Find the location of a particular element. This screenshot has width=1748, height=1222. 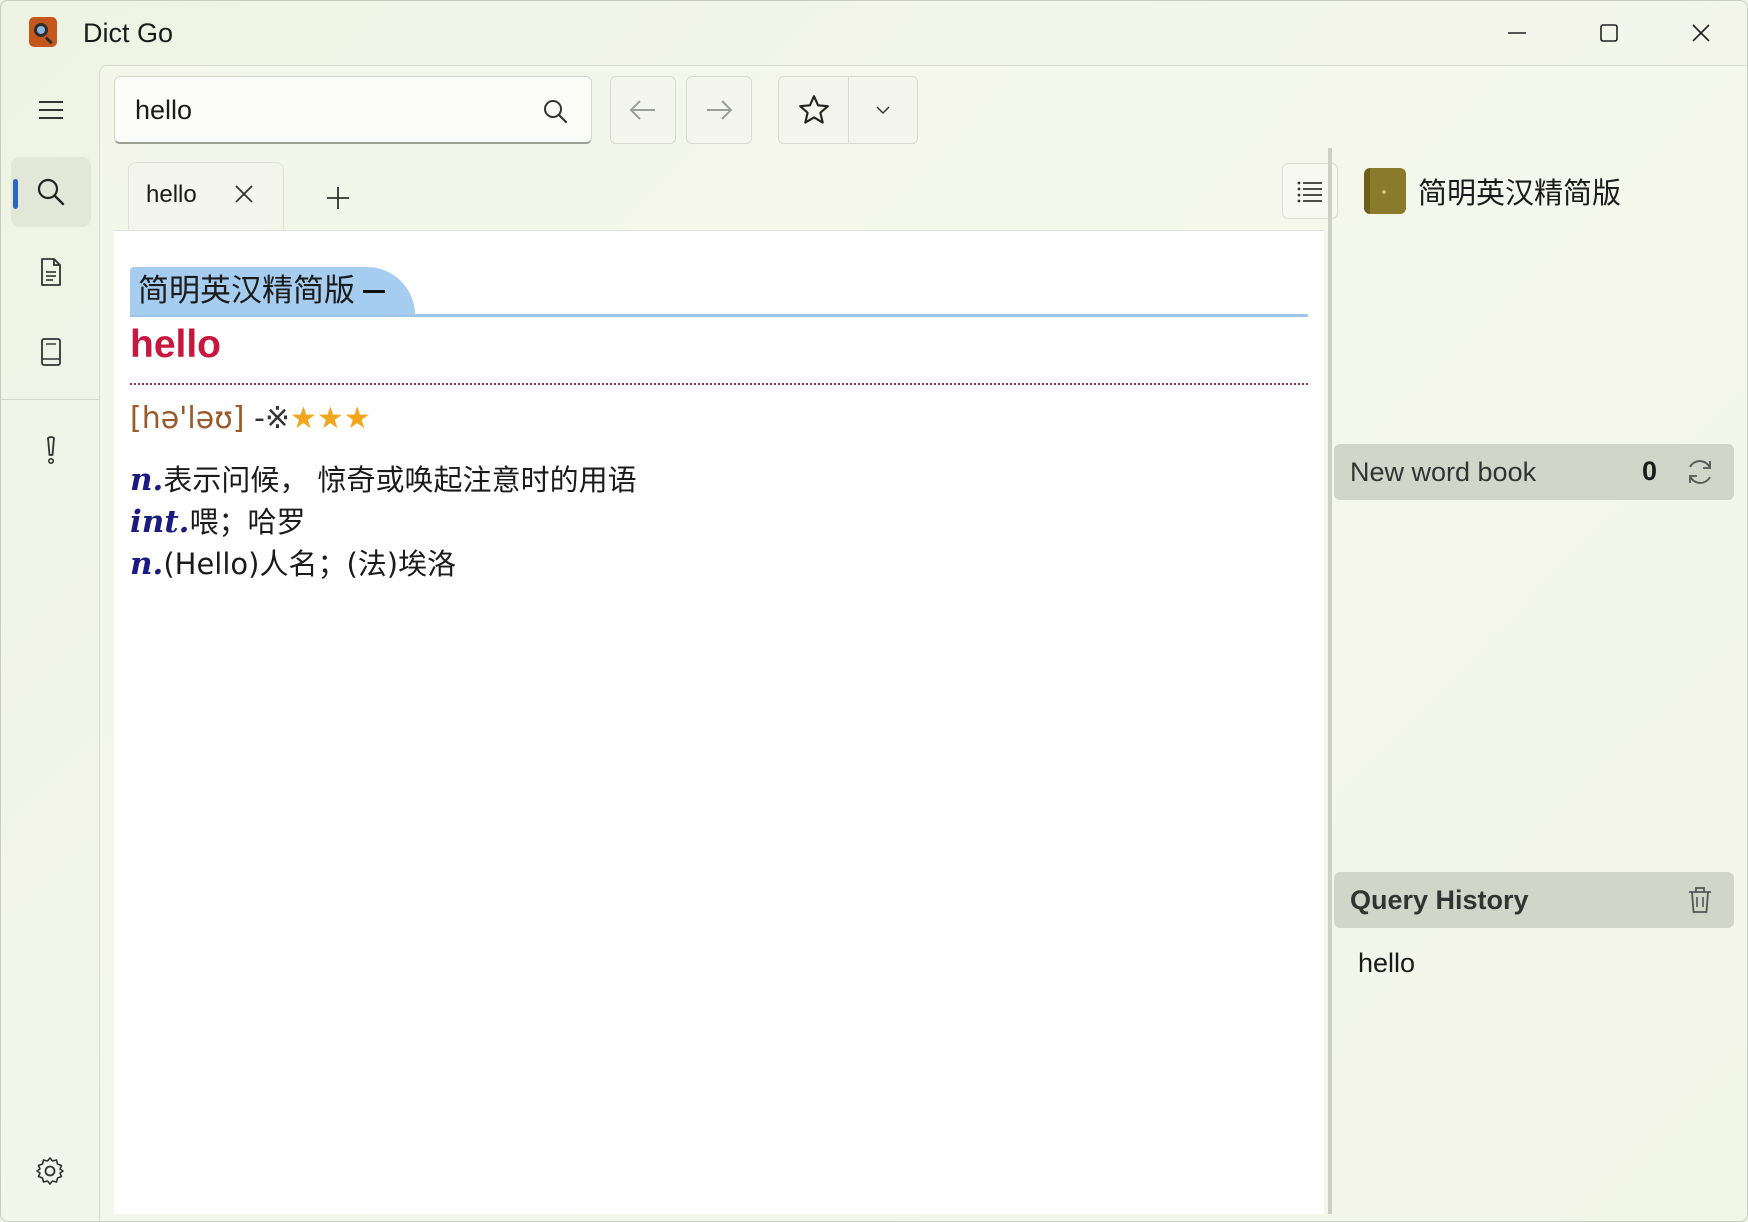

nav-documents is located at coordinates (51, 272).